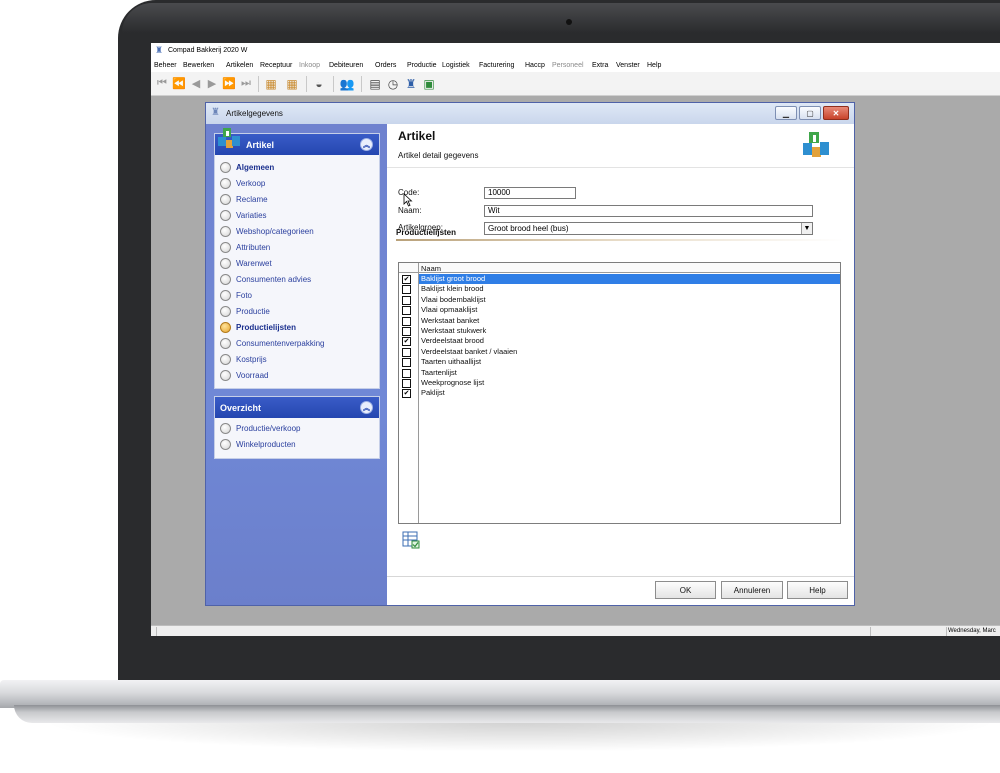 The width and height of the screenshot is (1000, 773). Describe the element at coordinates (431, 268) in the screenshot. I see `column-header-naam: Naam` at that location.